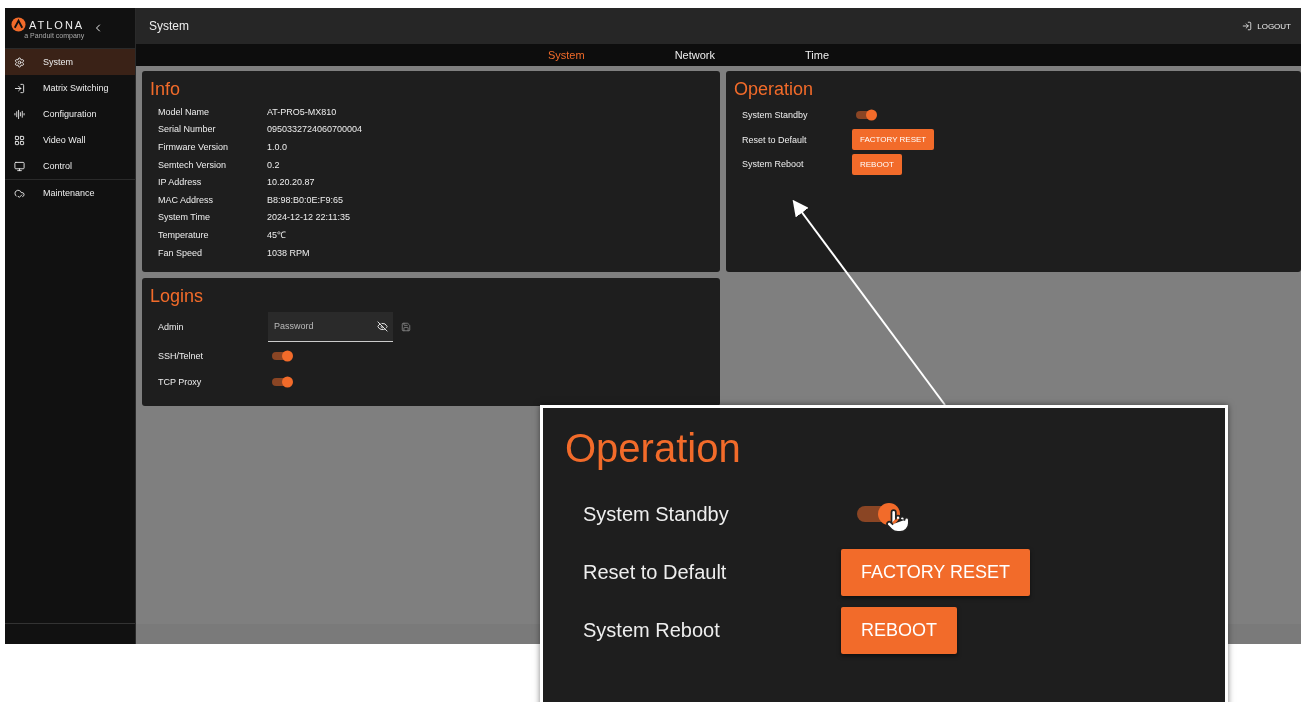 This screenshot has width=1301, height=702. I want to click on input-icon, so click(19, 88).